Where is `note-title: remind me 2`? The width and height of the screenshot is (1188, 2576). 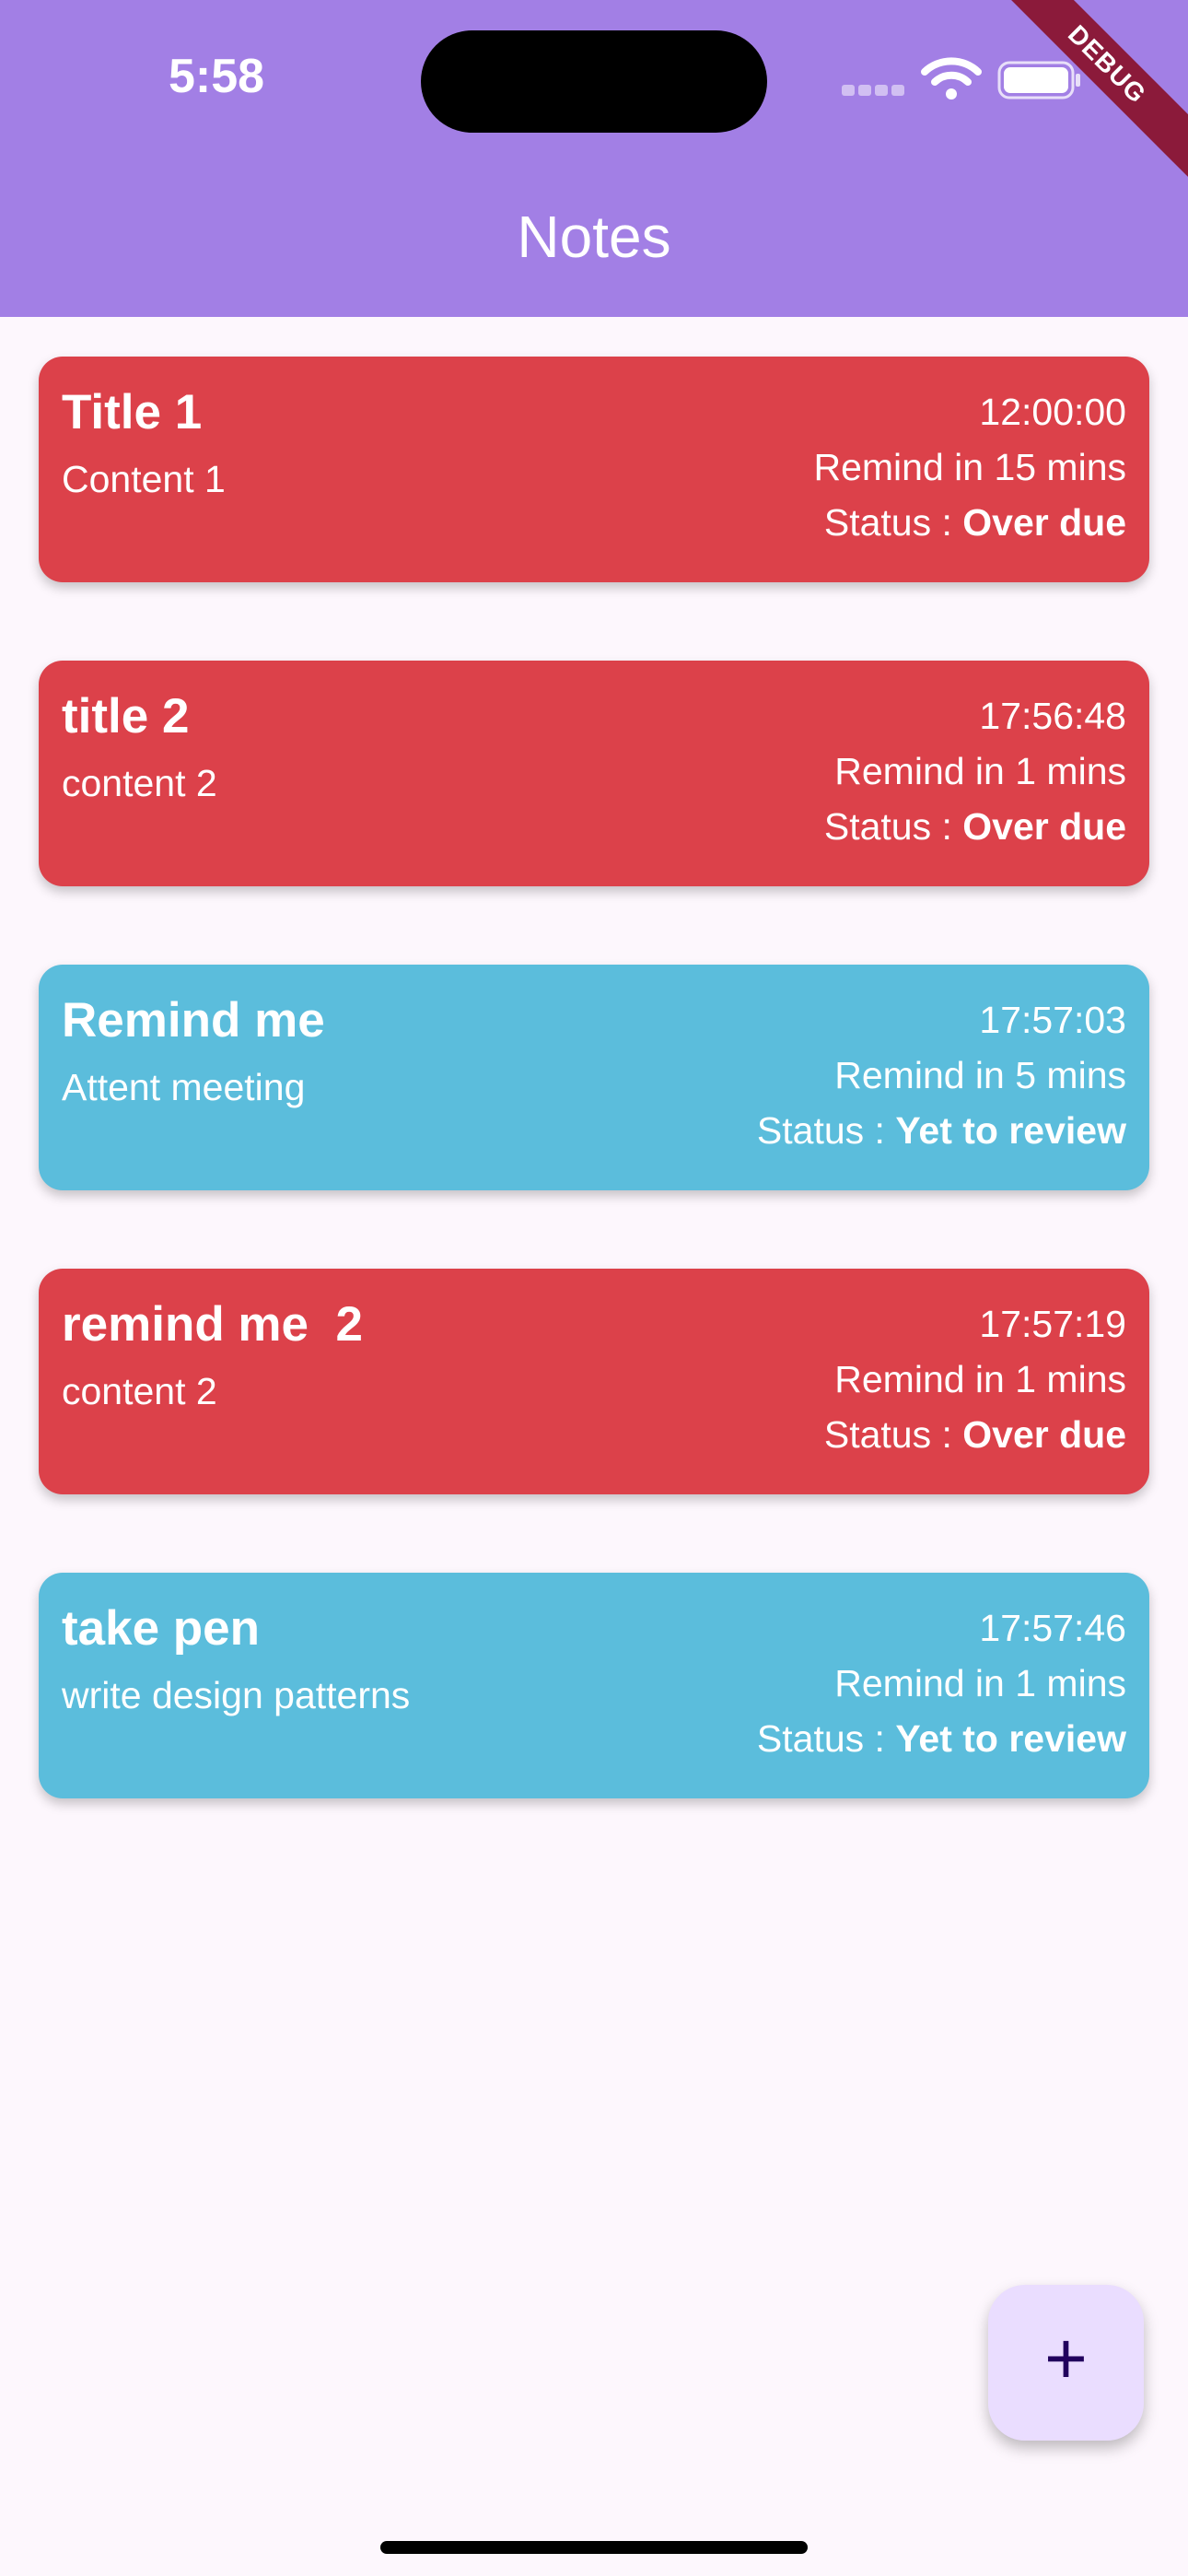 note-title: remind me 2 is located at coordinates (212, 1324).